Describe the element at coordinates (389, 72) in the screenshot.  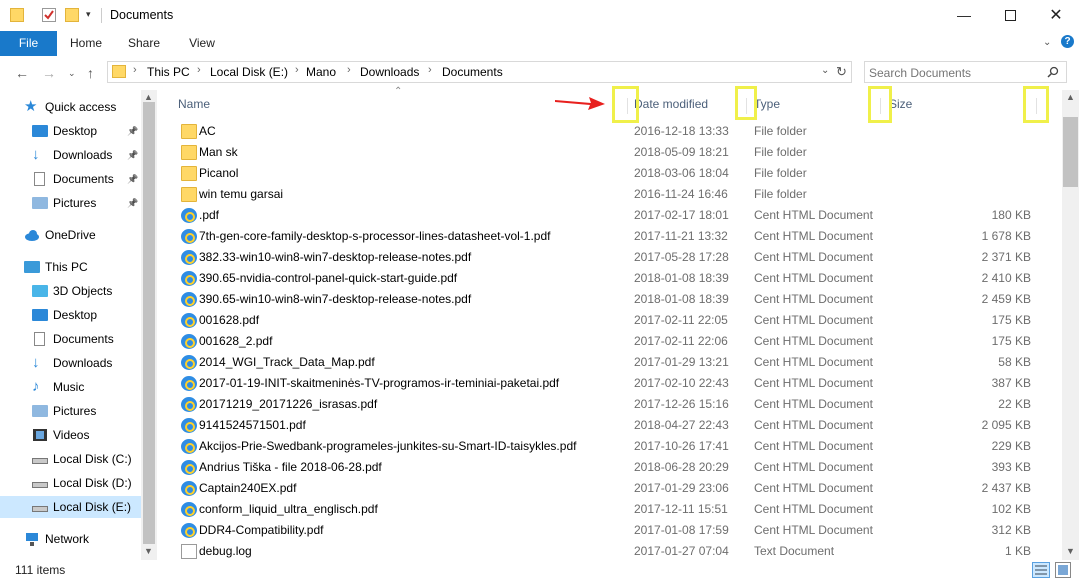
I see `breadcrumb-downloads: Downloads` at that location.